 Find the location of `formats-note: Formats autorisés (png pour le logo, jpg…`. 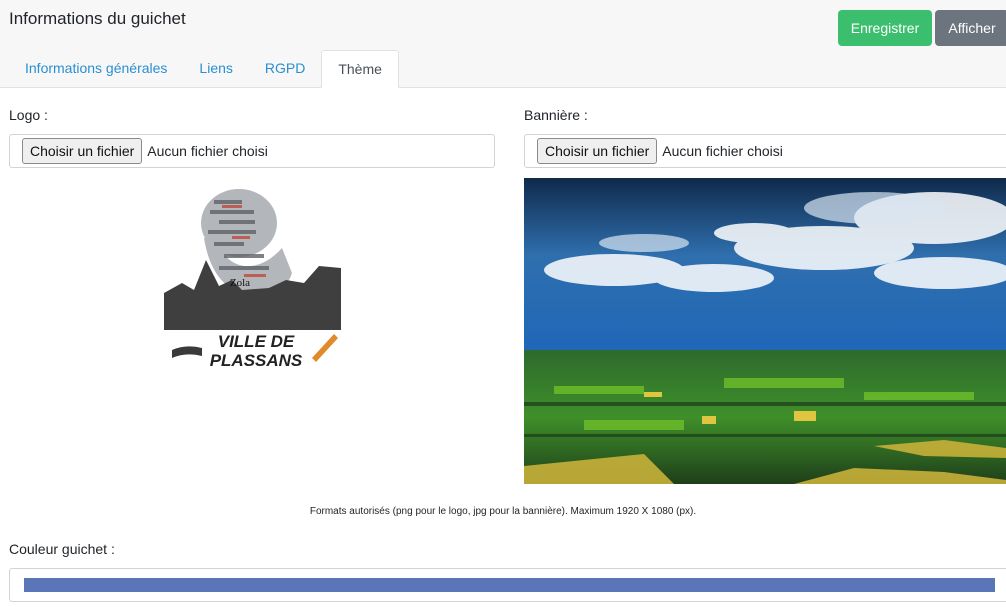

formats-note: Formats autorisés (png pour le logo, jpg… is located at coordinates (503, 511).